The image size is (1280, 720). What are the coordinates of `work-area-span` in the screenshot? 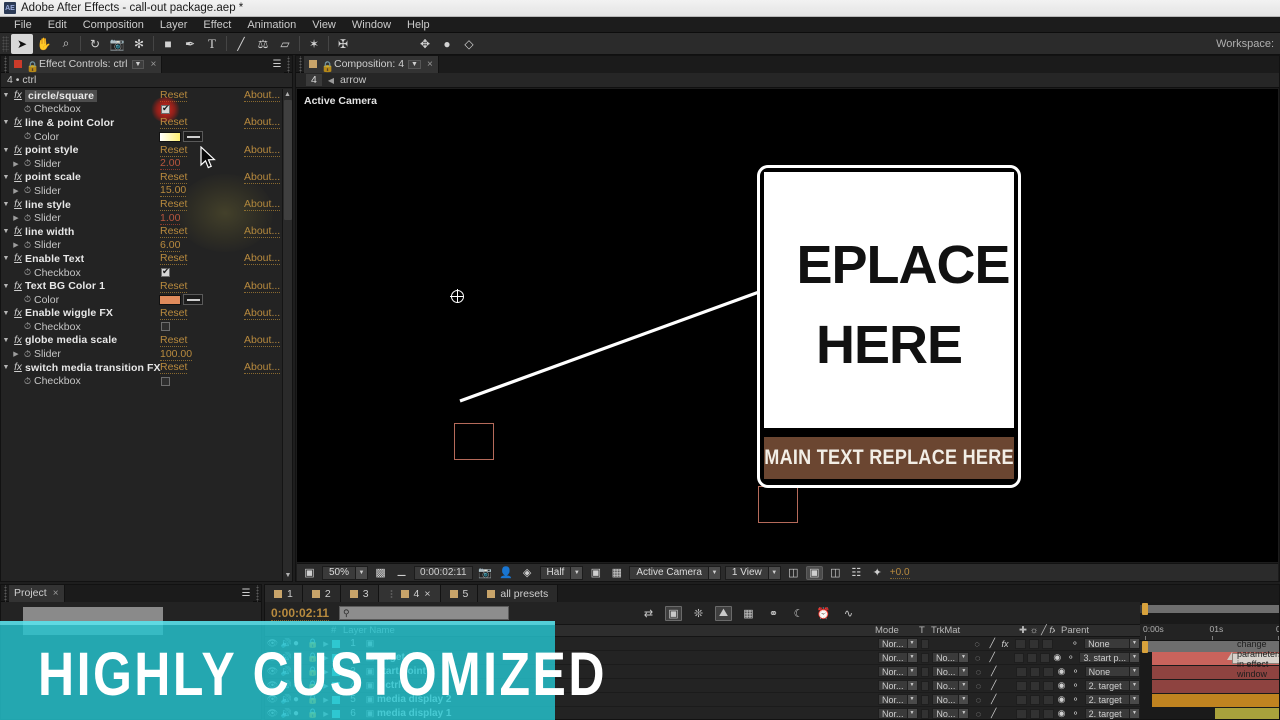 It's located at (1211, 609).